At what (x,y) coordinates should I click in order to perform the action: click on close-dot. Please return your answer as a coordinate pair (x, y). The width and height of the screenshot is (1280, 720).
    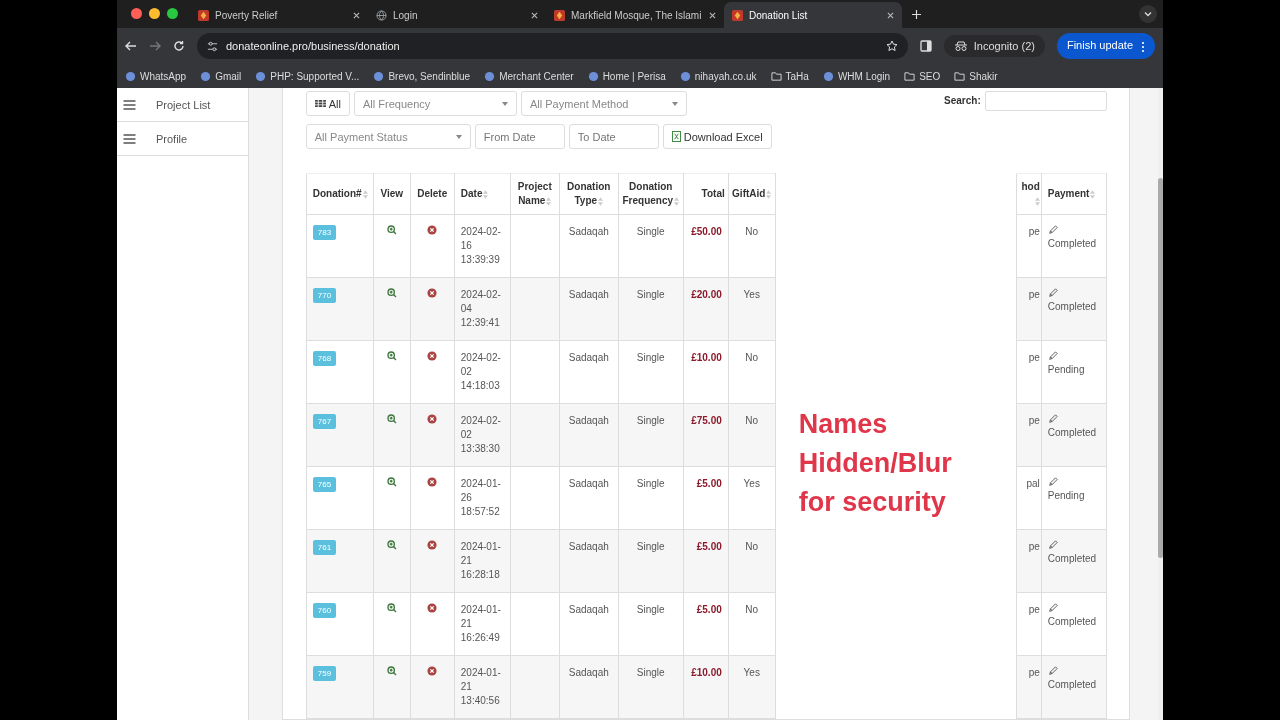
    Looking at the image, I should click on (136, 13).